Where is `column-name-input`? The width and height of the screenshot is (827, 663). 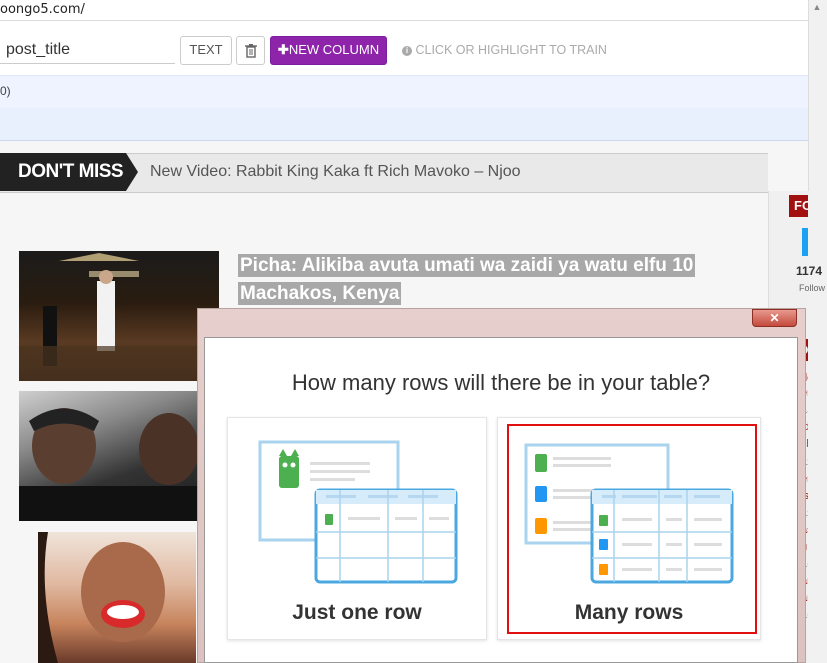 column-name-input is located at coordinates (87, 50).